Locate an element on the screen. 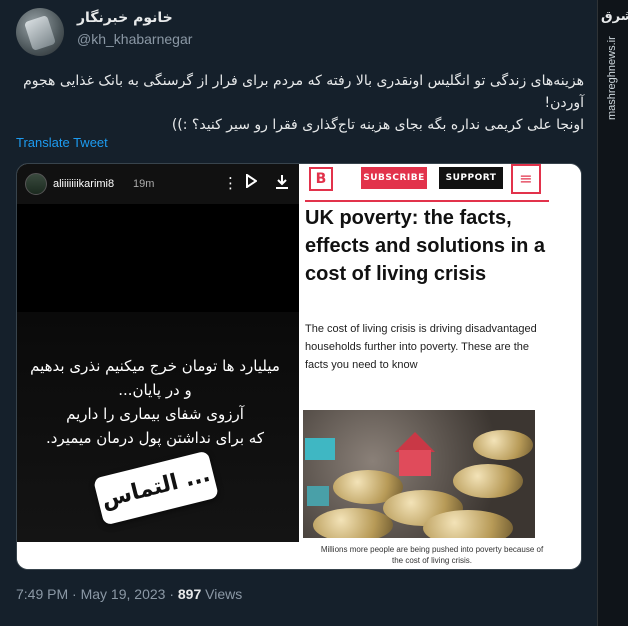  avatar is located at coordinates (40, 32).